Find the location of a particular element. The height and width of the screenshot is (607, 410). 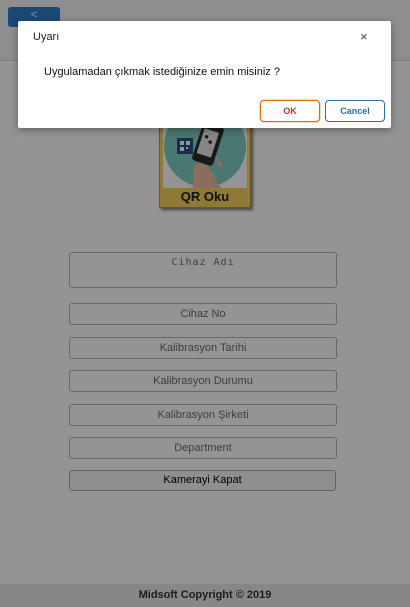

ok-button: OK is located at coordinates (290, 111).